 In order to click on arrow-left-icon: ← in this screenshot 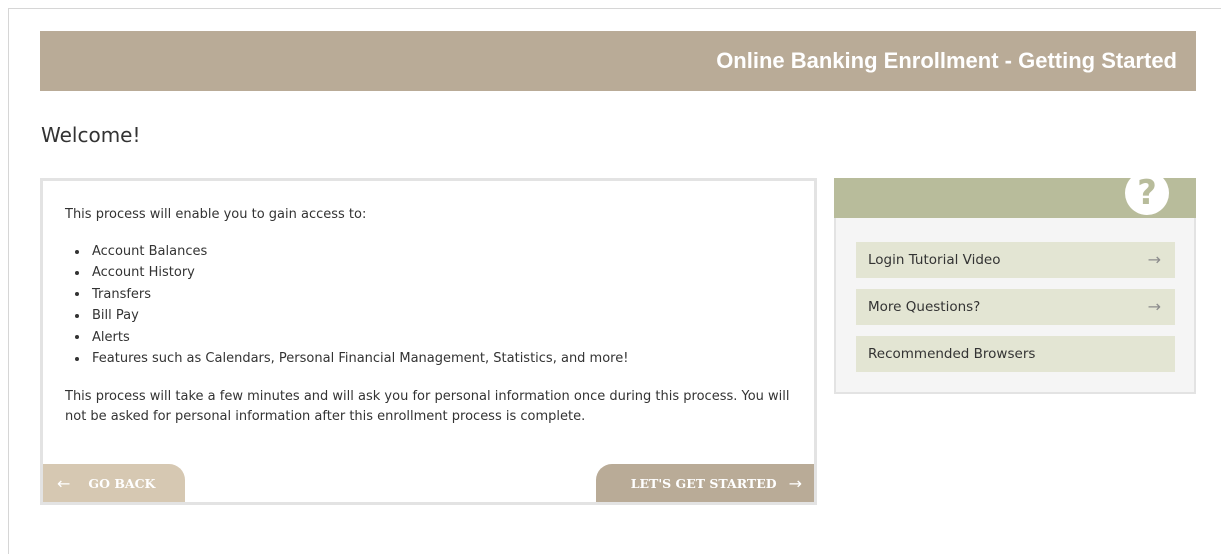, I will do `click(64, 483)`.